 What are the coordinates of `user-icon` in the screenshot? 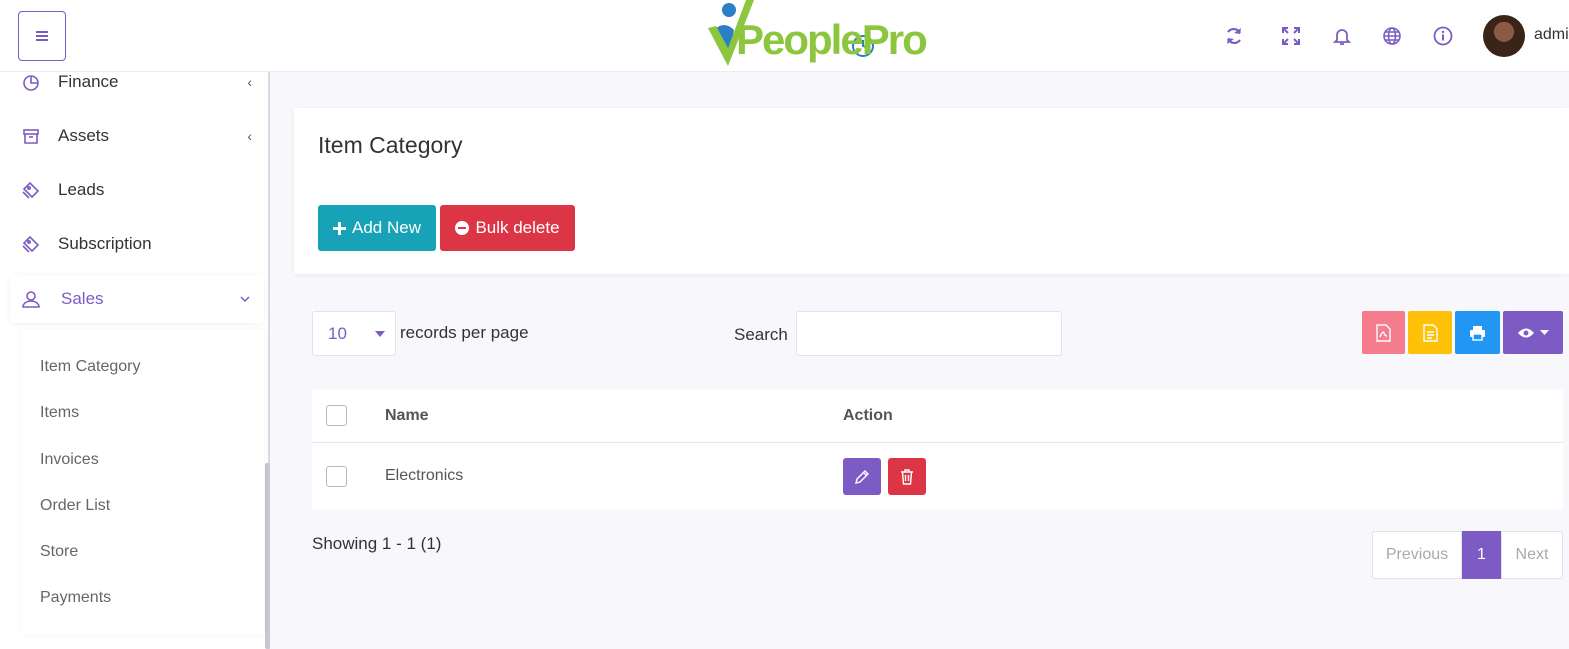 It's located at (31, 299).